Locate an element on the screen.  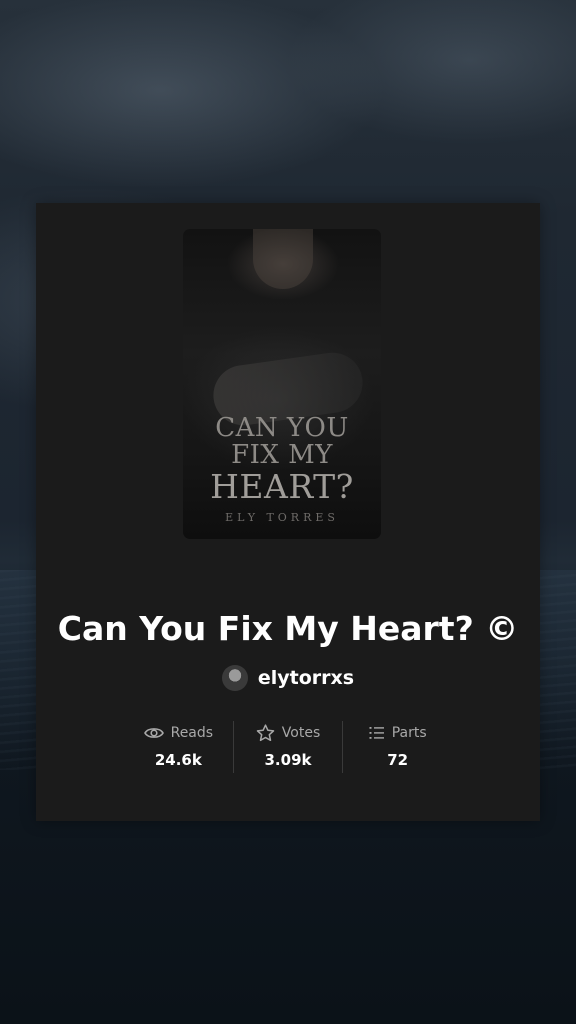
cover-title-line: FIX MY is located at coordinates (282, 455).